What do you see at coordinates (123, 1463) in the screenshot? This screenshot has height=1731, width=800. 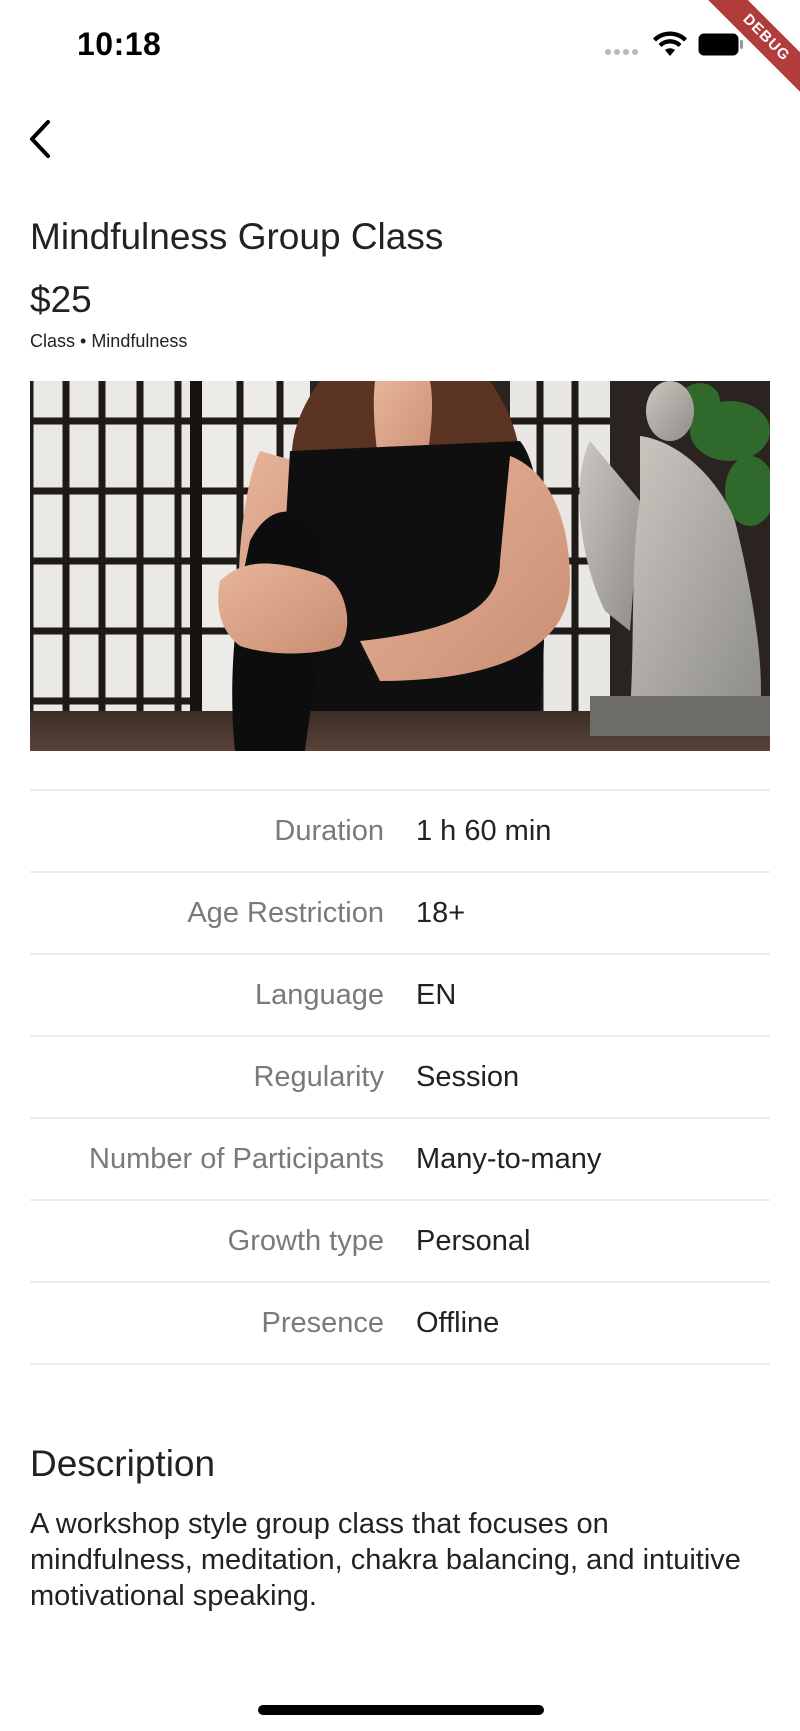 I see `description-heading: Description` at bounding box center [123, 1463].